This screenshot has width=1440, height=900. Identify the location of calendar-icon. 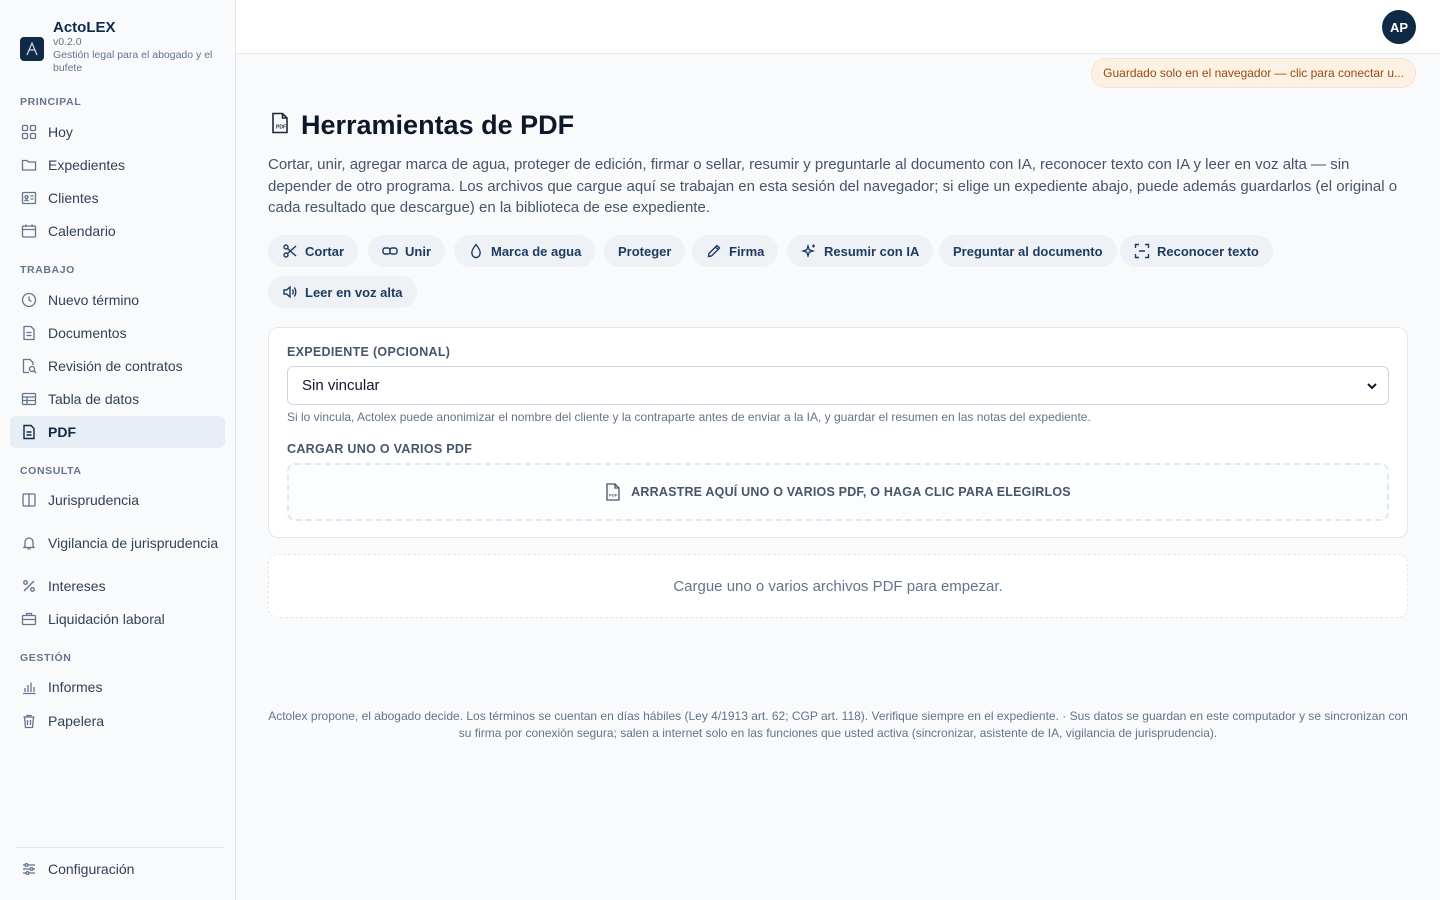
(29, 231).